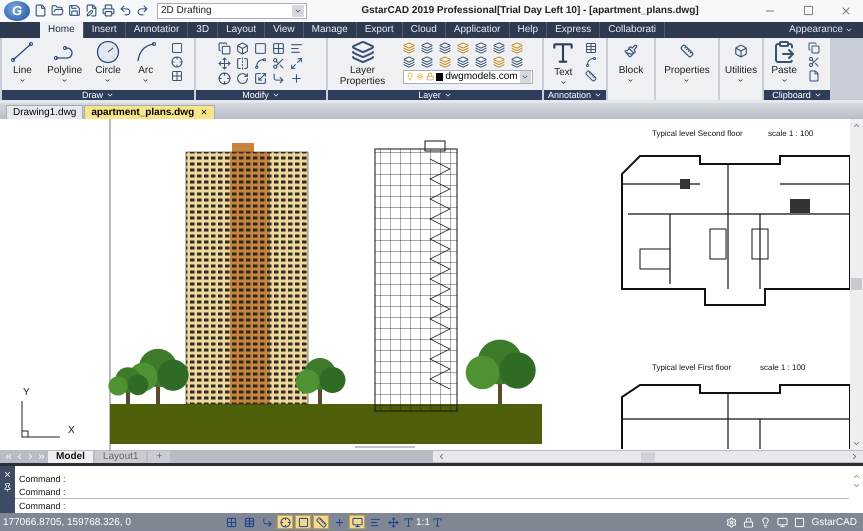 Image resolution: width=863 pixels, height=531 pixels. I want to click on pin-icon, so click(7, 487).